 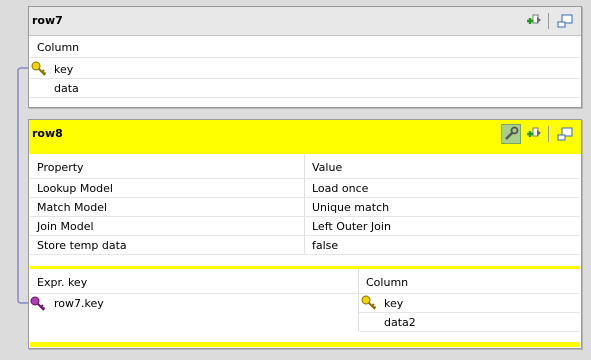 I want to click on wrench-icon, so click(x=511, y=134).